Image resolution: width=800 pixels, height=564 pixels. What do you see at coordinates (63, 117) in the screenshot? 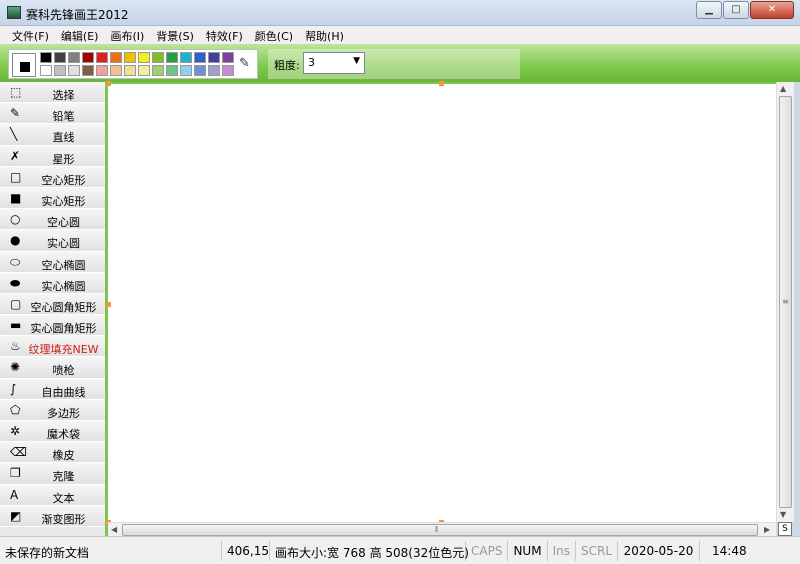
I see `tool-label: 铅笔` at bounding box center [63, 117].